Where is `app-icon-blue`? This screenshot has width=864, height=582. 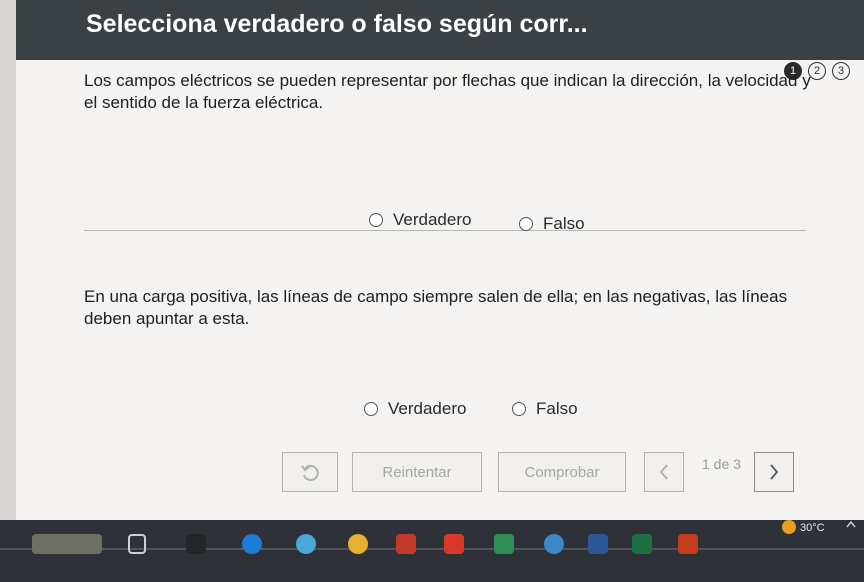
app-icon-blue is located at coordinates (554, 544).